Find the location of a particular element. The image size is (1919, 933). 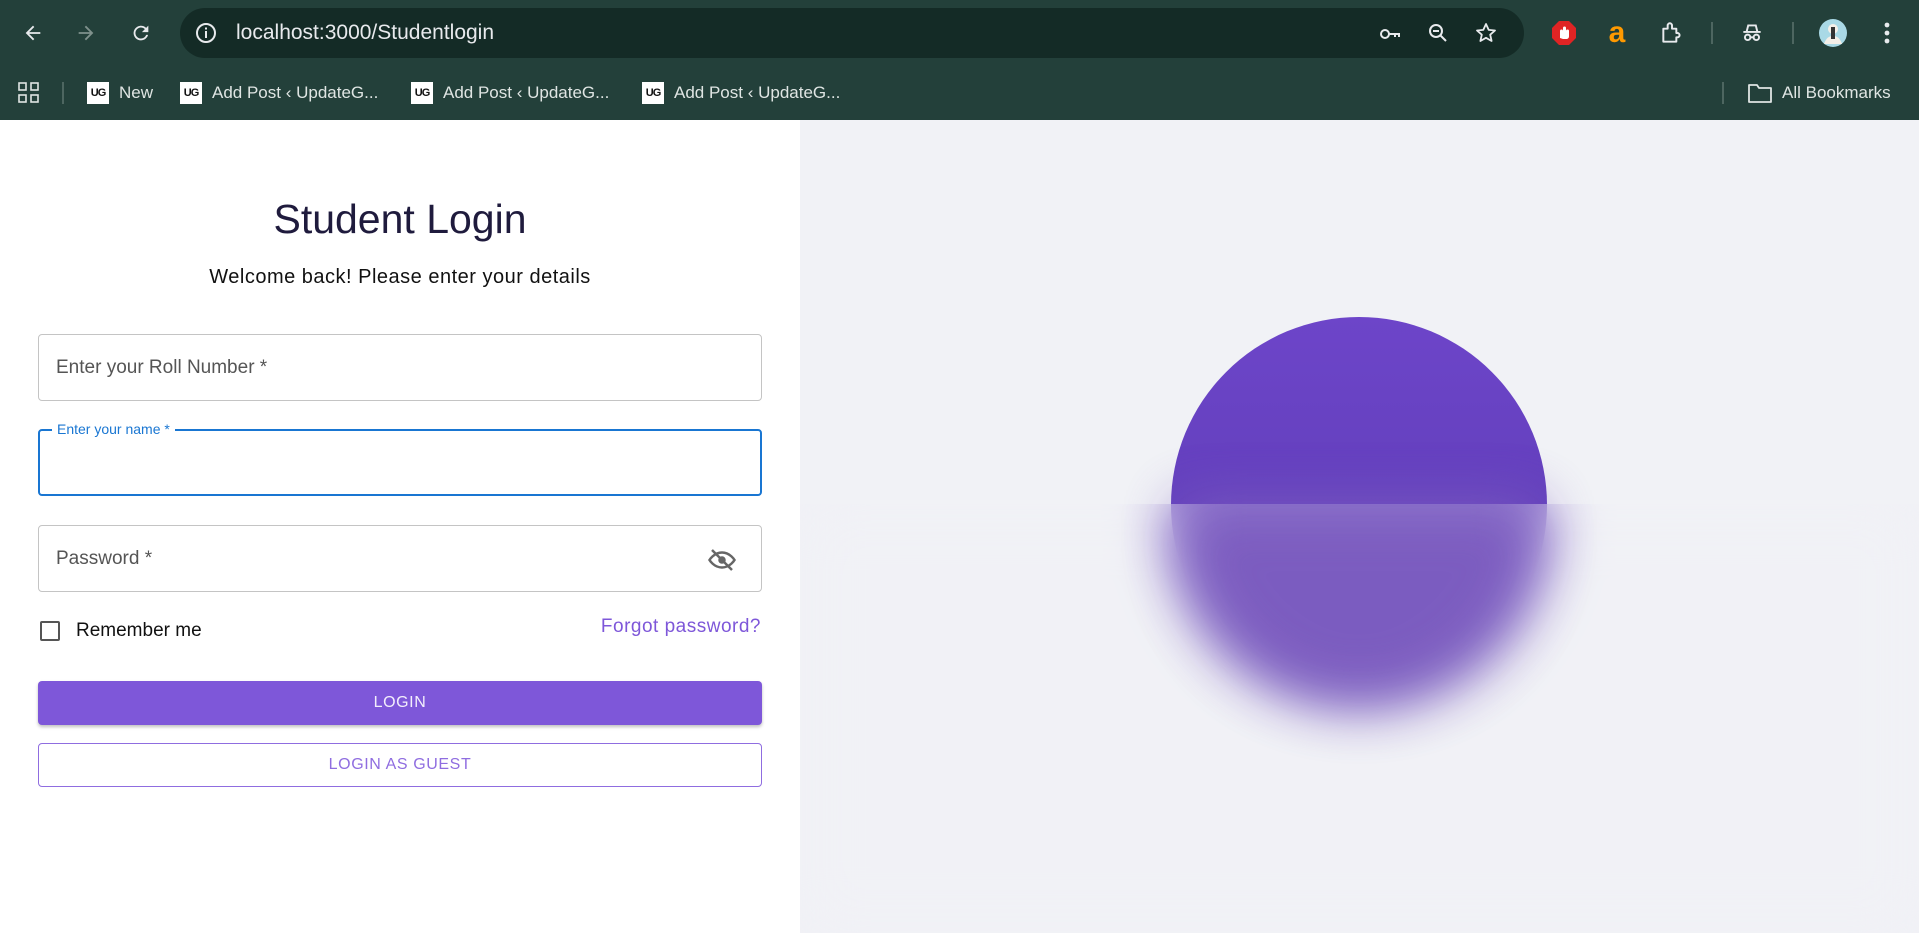

password-field: Password * is located at coordinates (400, 558).